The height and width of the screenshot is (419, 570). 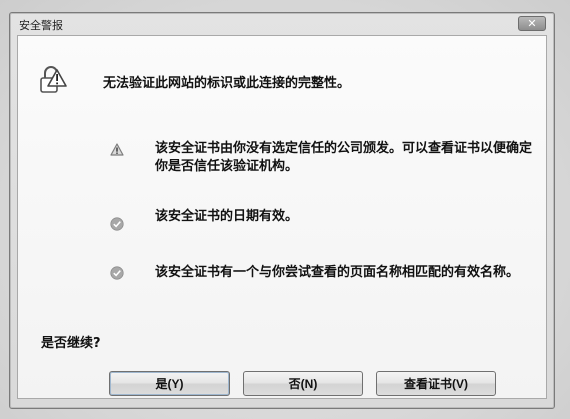 I want to click on headline: 无法验证此网站的标识或此连接的完整性。, so click(x=227, y=83).